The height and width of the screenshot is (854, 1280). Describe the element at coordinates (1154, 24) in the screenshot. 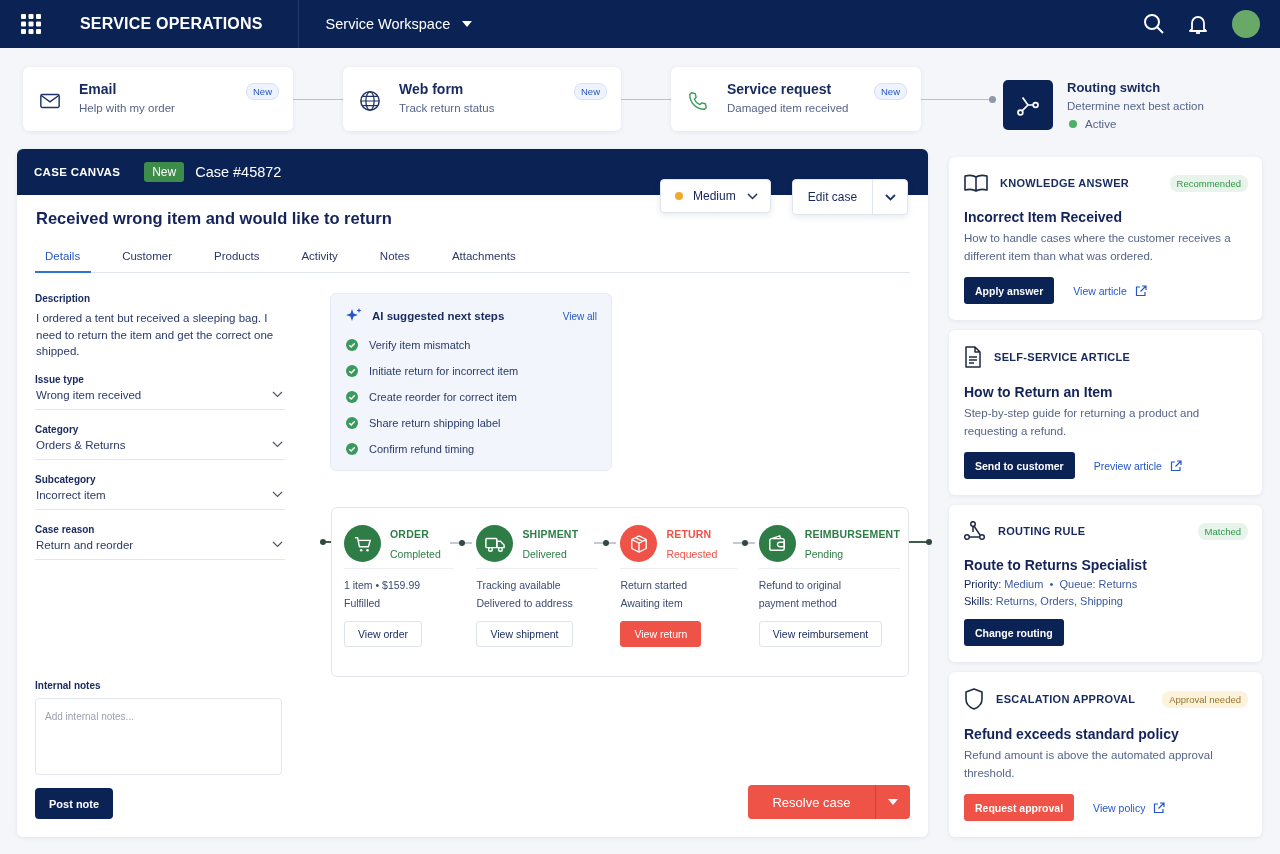

I see `search-icon` at that location.